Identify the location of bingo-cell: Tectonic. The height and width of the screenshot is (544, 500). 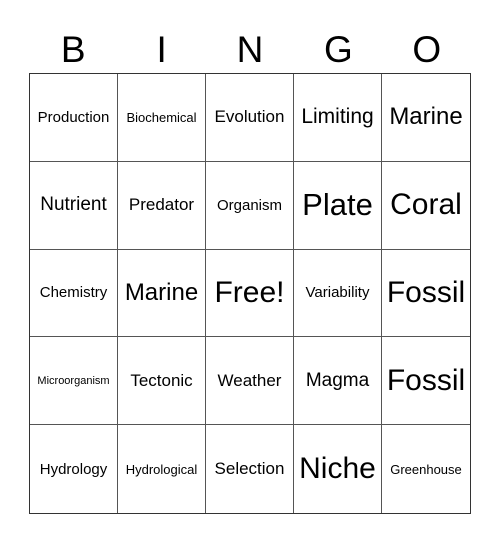
(162, 381).